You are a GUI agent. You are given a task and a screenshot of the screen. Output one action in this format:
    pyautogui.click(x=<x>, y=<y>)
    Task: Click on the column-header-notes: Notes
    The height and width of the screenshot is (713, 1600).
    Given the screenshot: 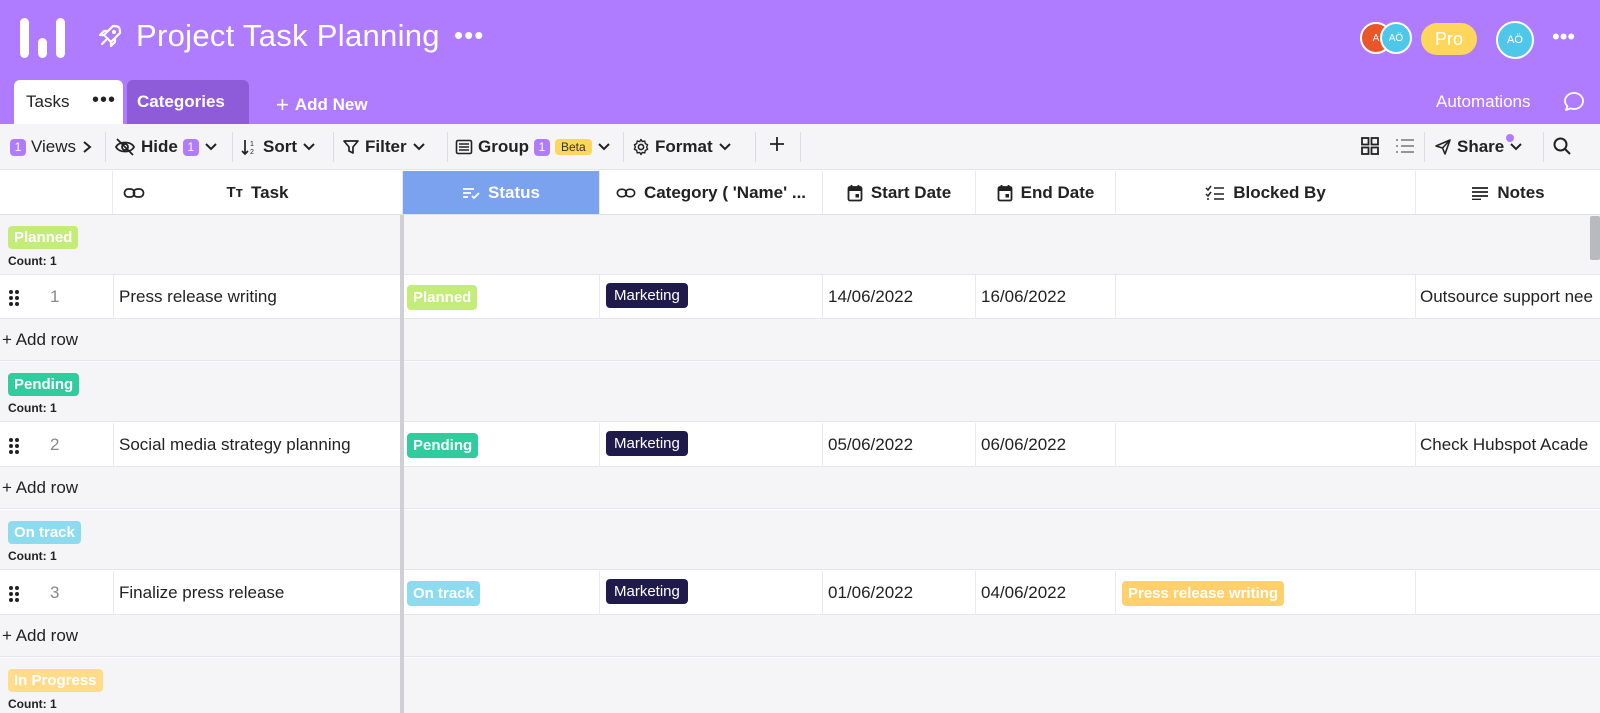 What is the action you would take?
    pyautogui.click(x=1508, y=193)
    